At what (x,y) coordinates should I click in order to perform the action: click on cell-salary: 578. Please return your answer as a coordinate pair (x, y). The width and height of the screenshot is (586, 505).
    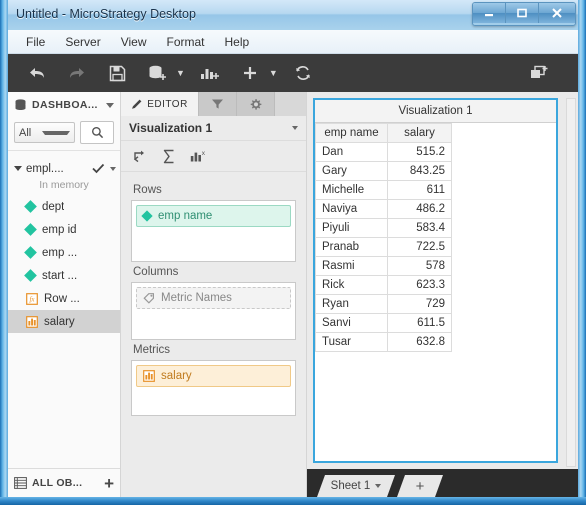
    Looking at the image, I should click on (419, 266).